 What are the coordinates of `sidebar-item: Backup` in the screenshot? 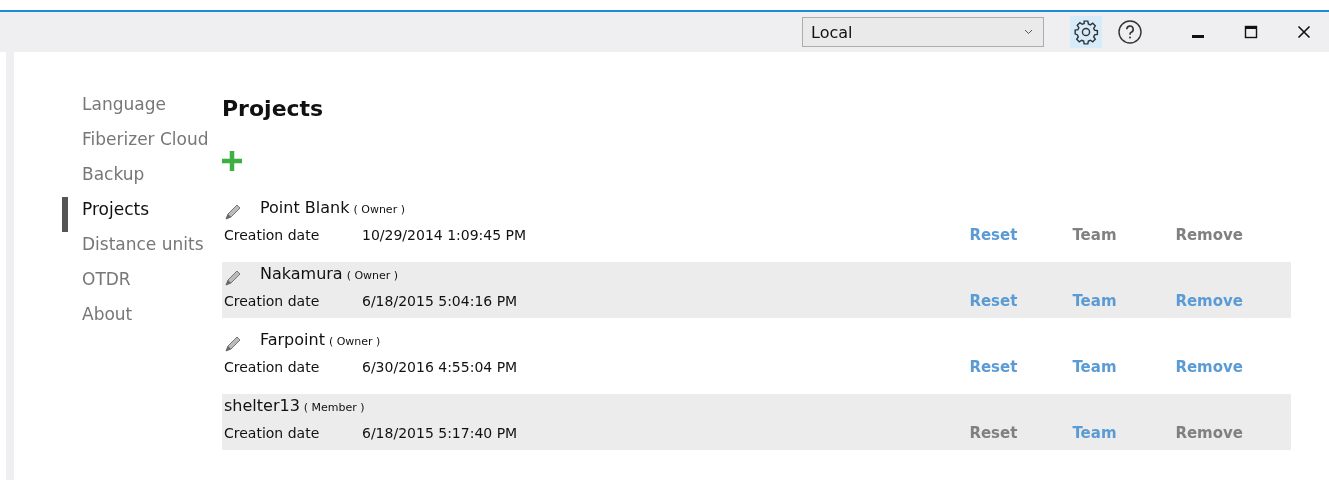 It's located at (103, 179).